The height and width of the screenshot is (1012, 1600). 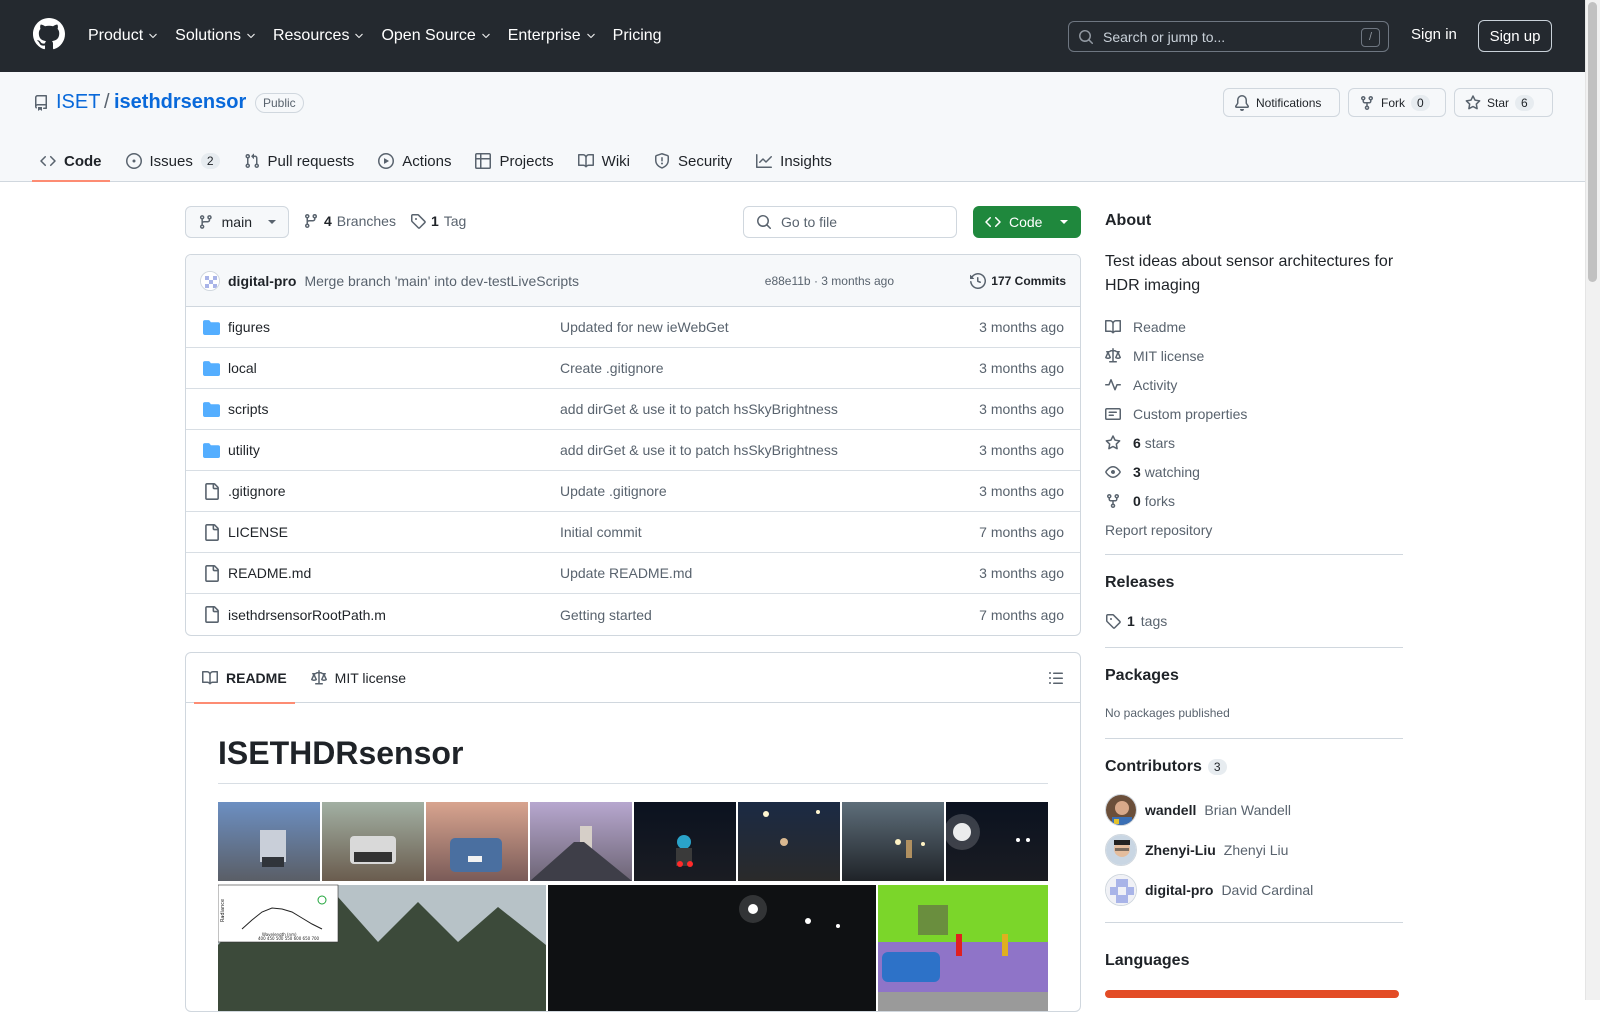 What do you see at coordinates (1139, 583) in the screenshot?
I see `releases-heading: Releases` at bounding box center [1139, 583].